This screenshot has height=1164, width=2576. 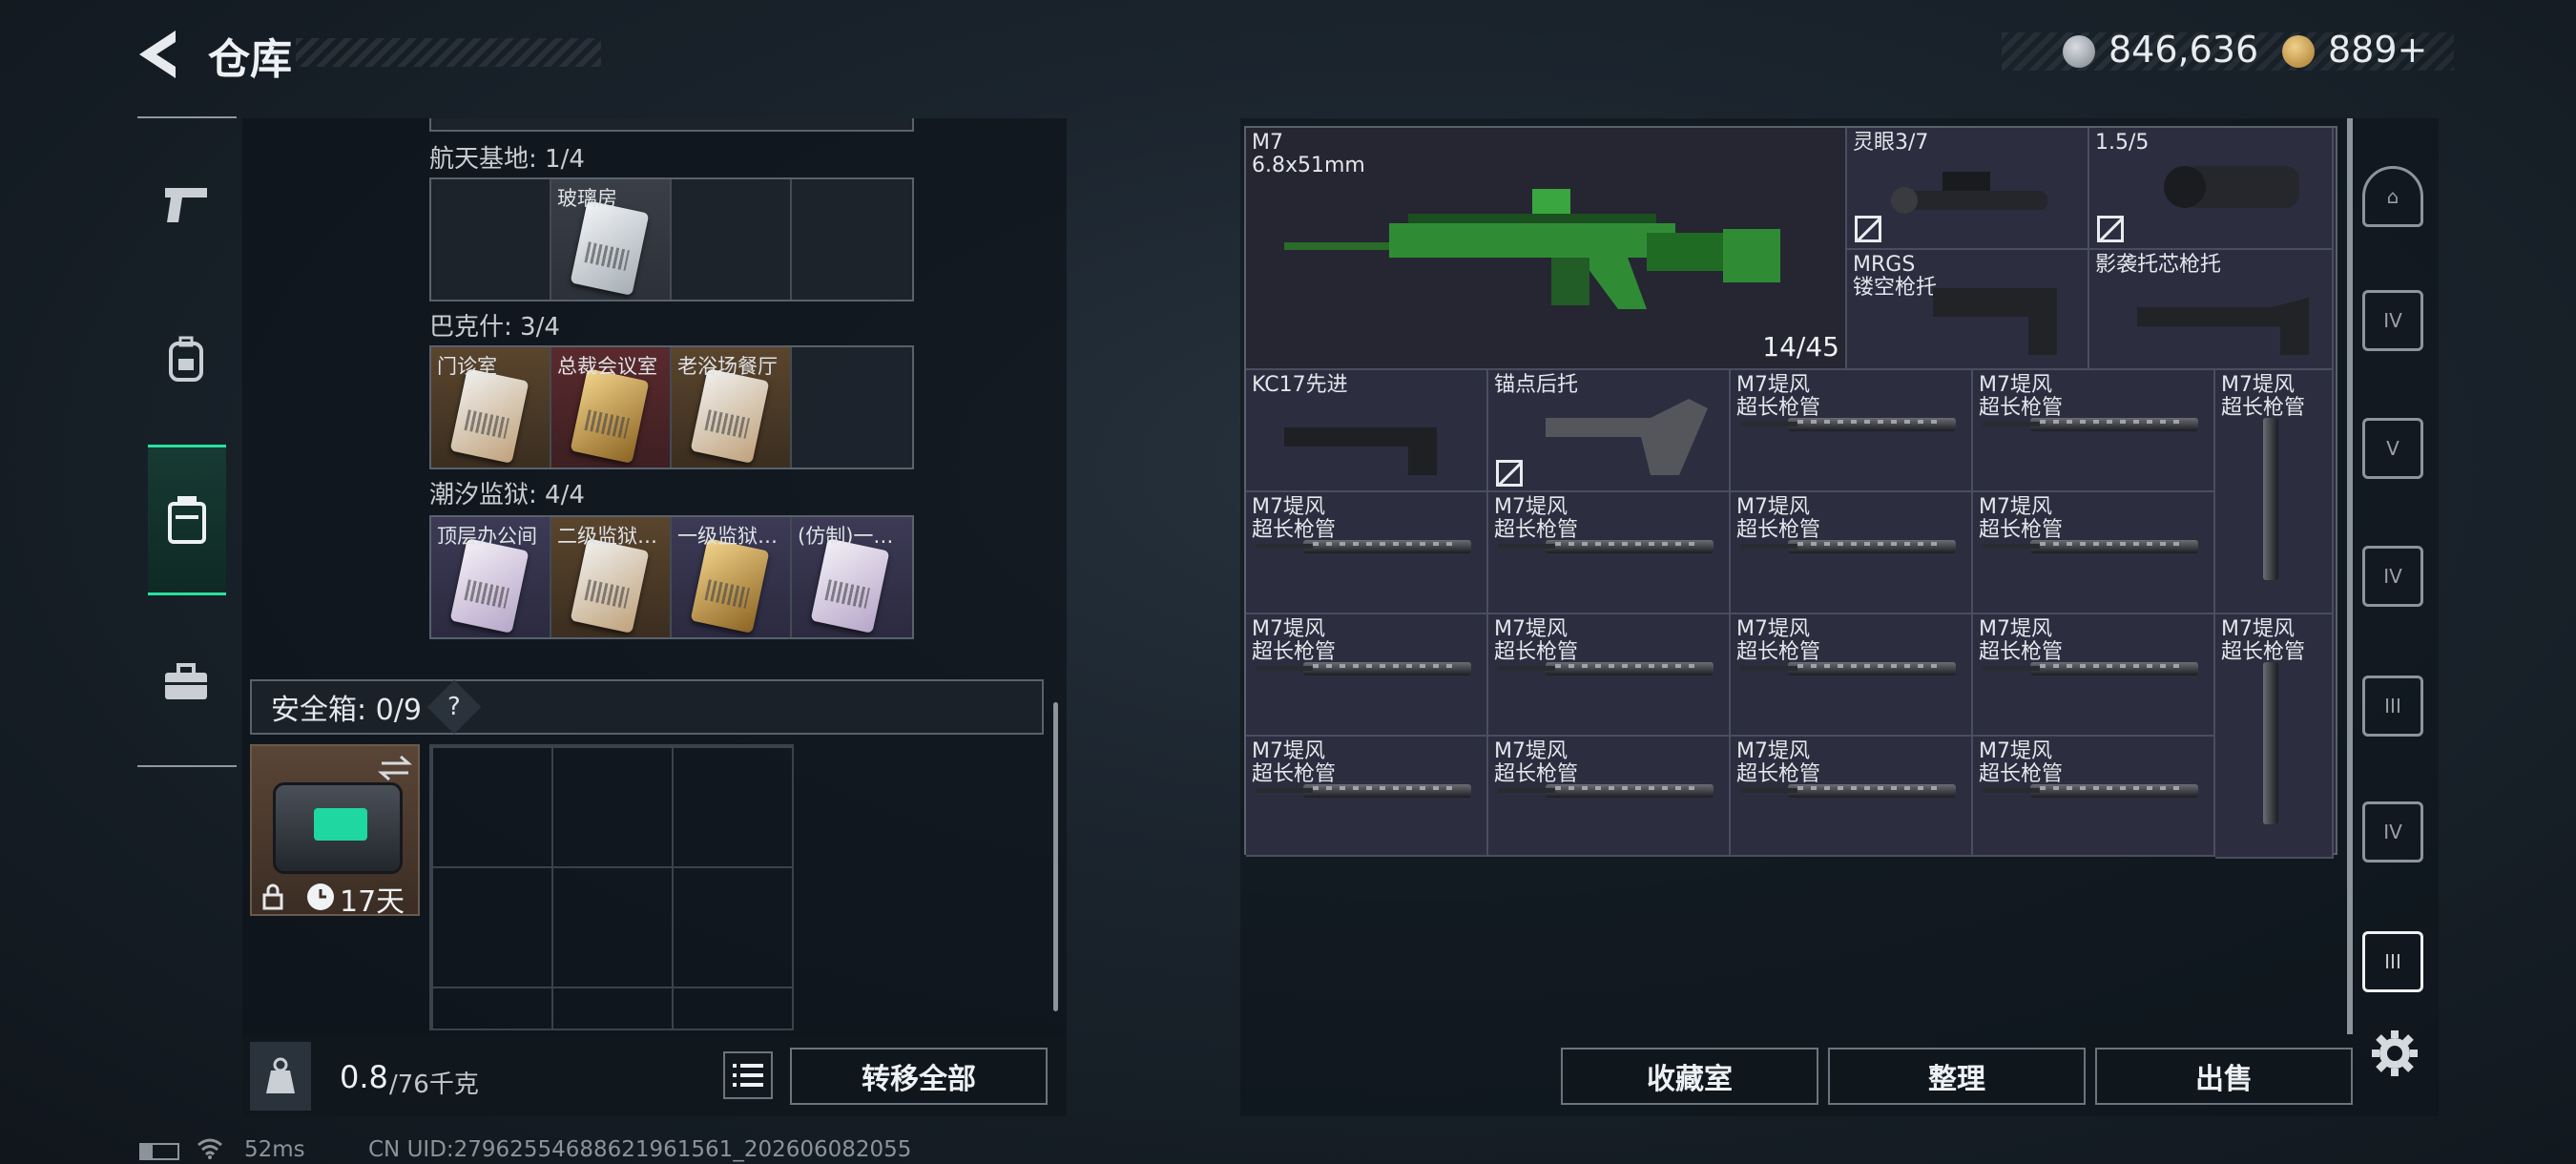 What do you see at coordinates (454, 707) in the screenshot?
I see `help-icon: ?` at bounding box center [454, 707].